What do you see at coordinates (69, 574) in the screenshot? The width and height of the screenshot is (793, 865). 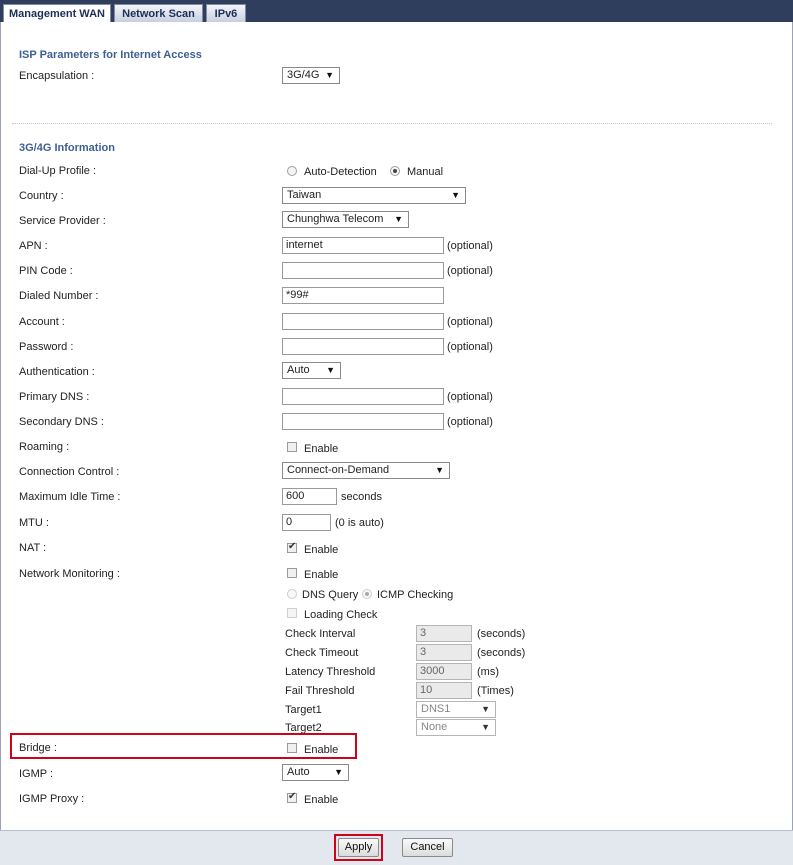 I see `network-monitoring-label: Network Monitoring :` at bounding box center [69, 574].